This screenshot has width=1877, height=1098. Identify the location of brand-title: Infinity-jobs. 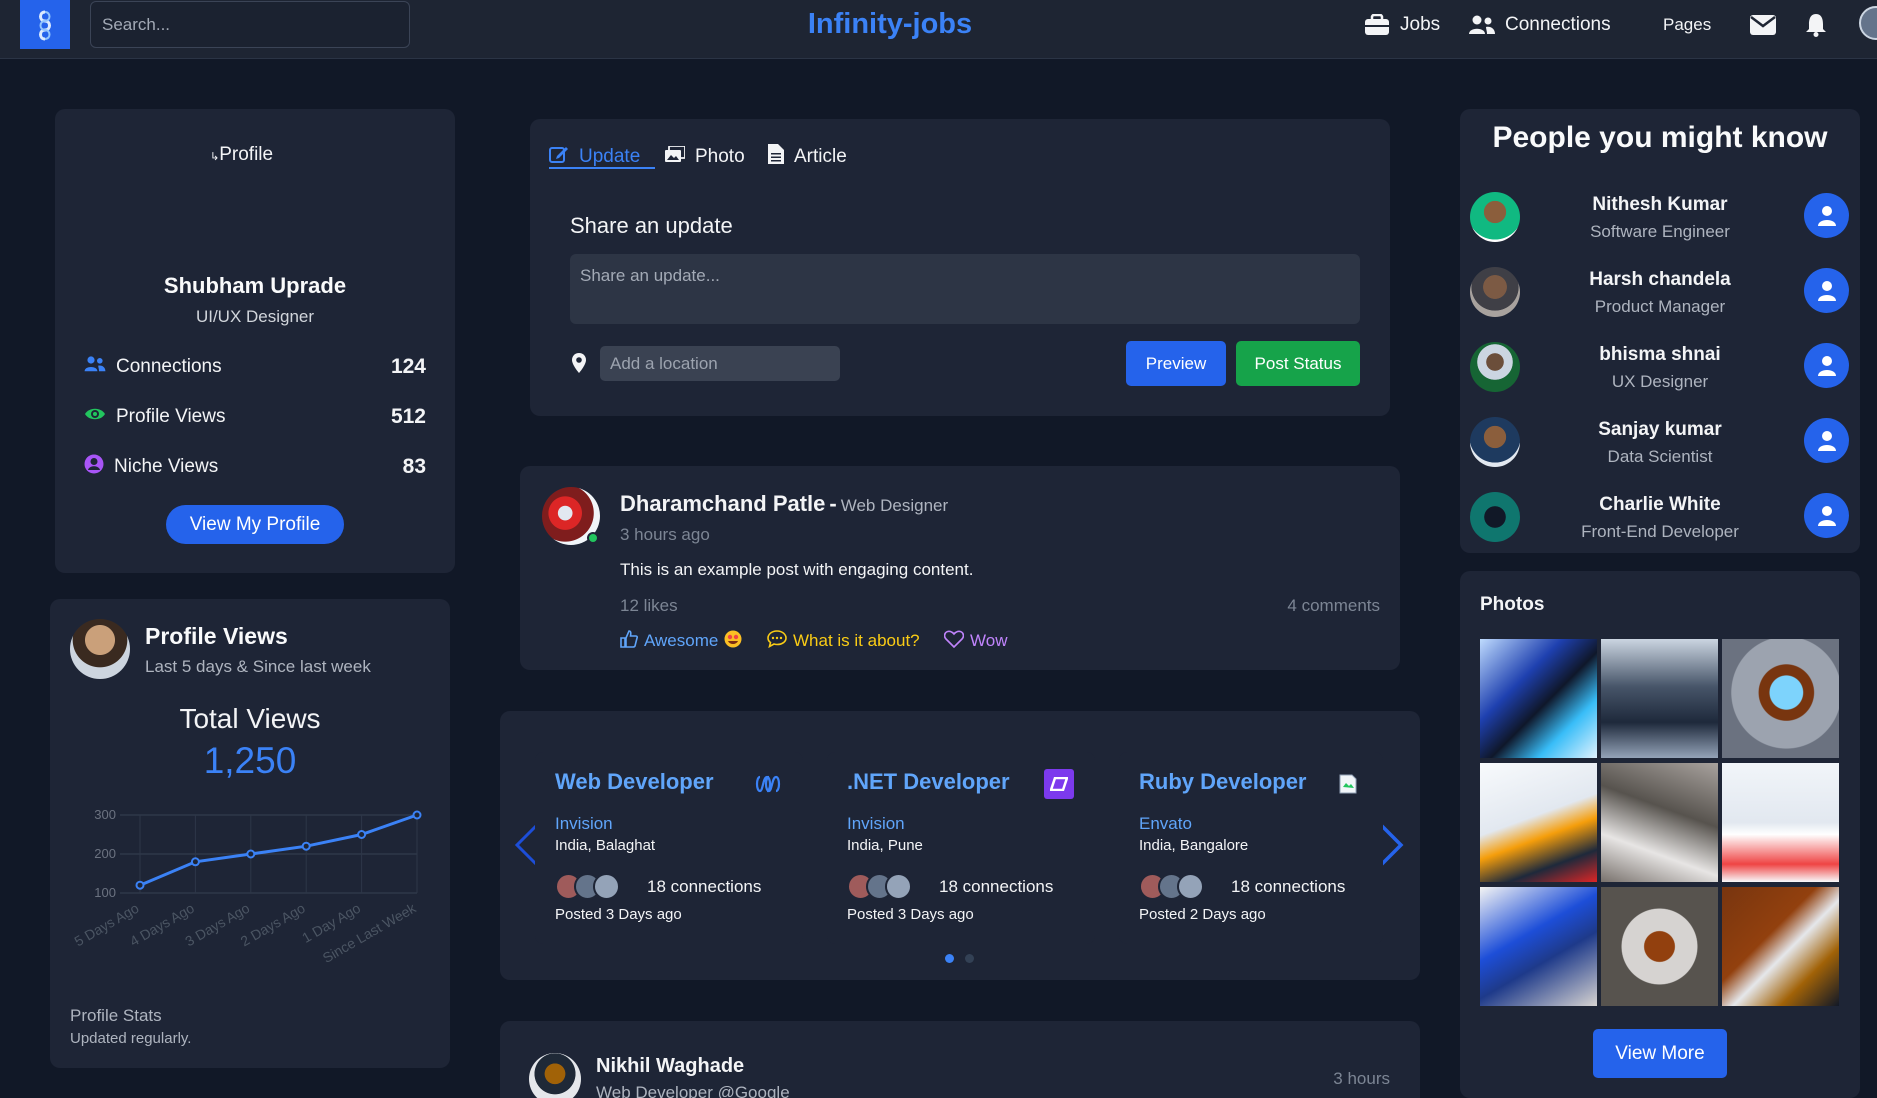
(890, 24).